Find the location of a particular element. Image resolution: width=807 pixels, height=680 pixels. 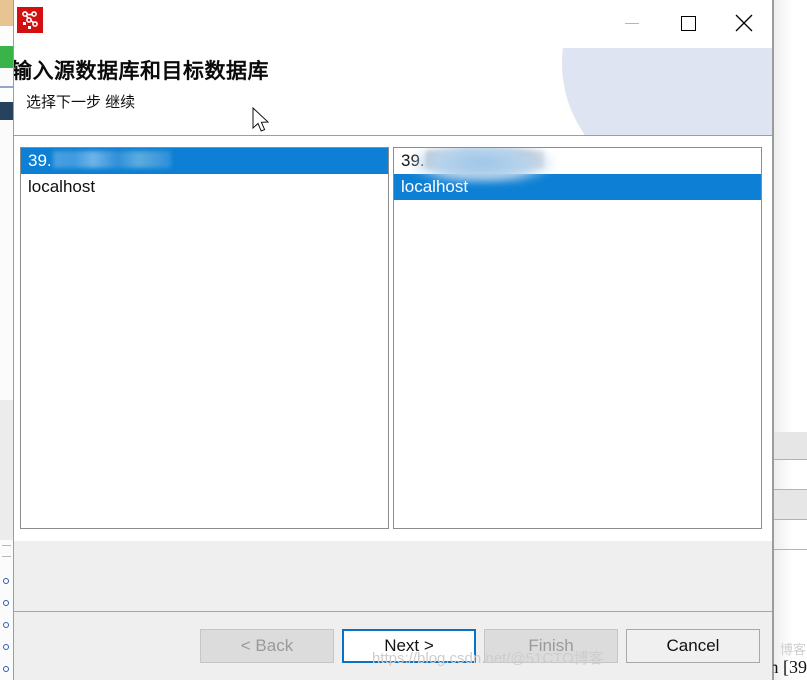

page-subtitle: 选择下一步 继续 is located at coordinates (81, 102).